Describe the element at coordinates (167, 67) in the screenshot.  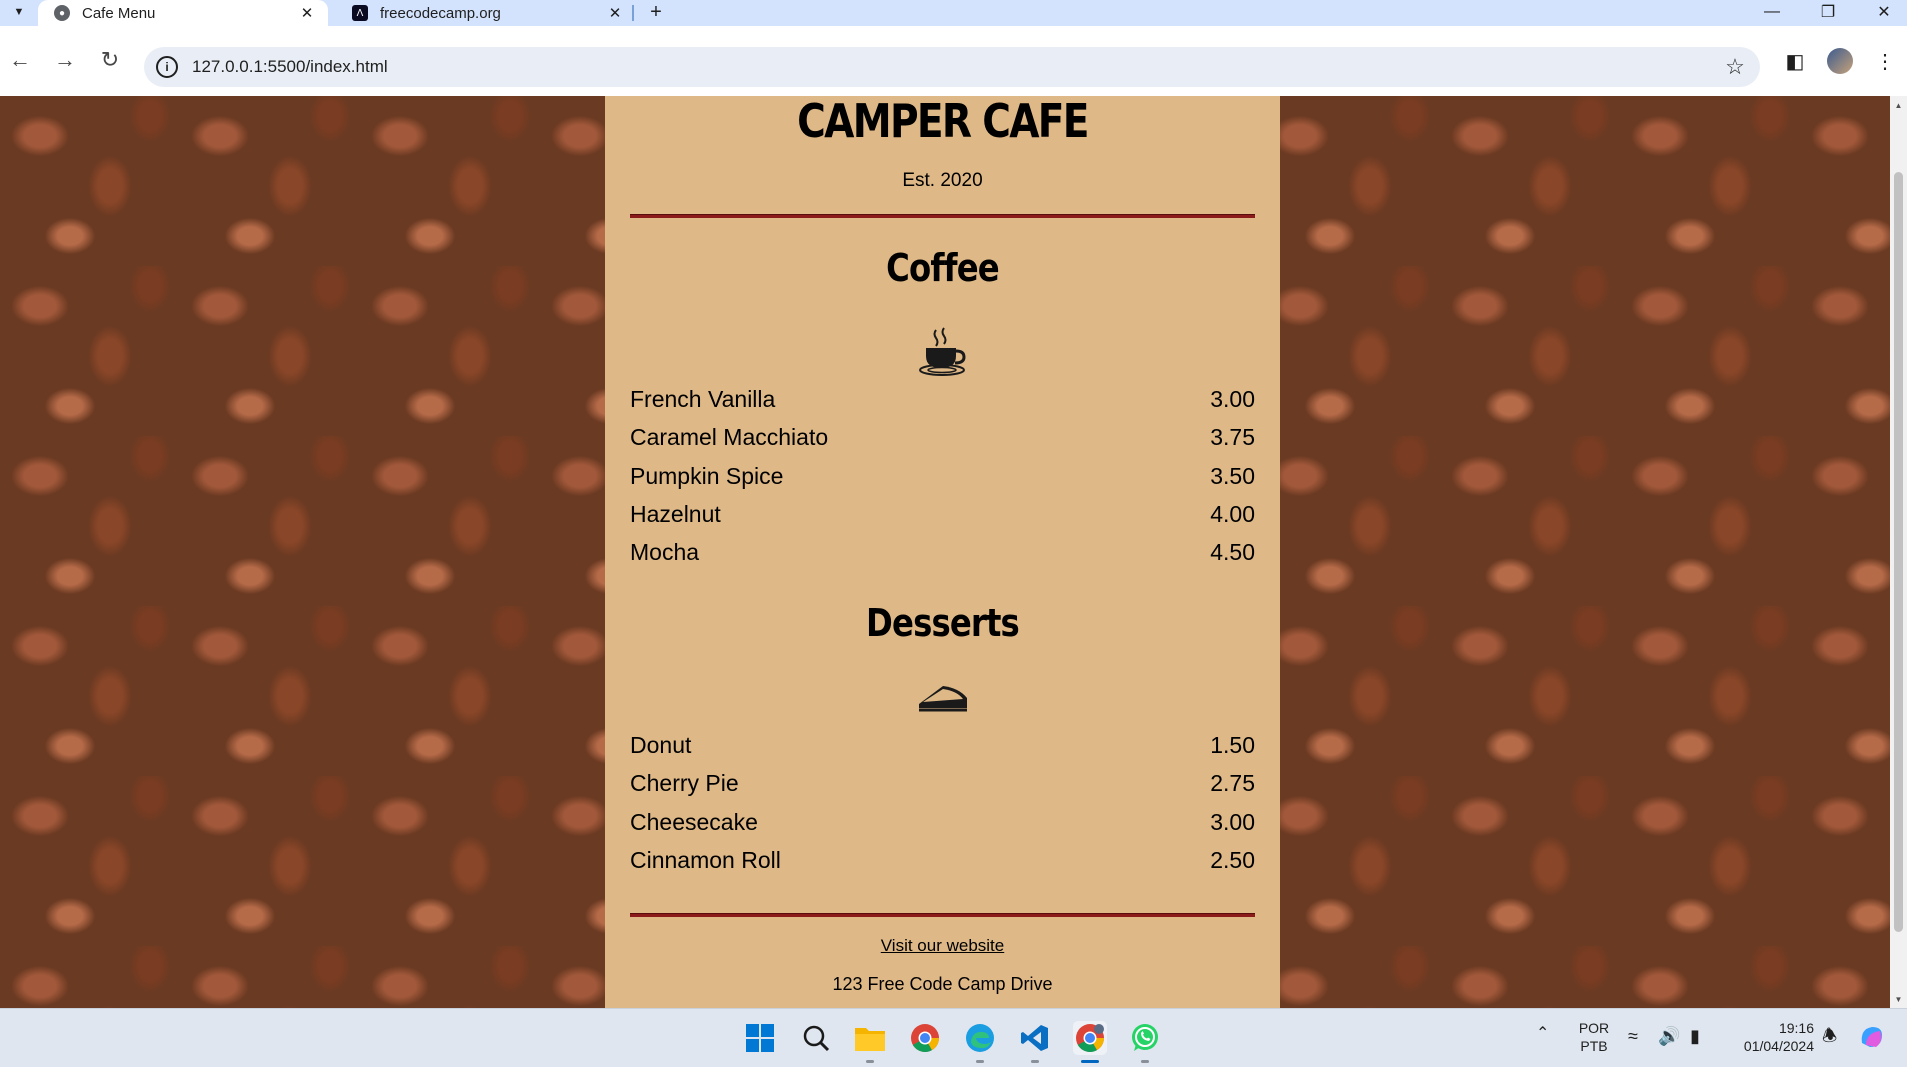
I see `site-info-icon: i` at that location.